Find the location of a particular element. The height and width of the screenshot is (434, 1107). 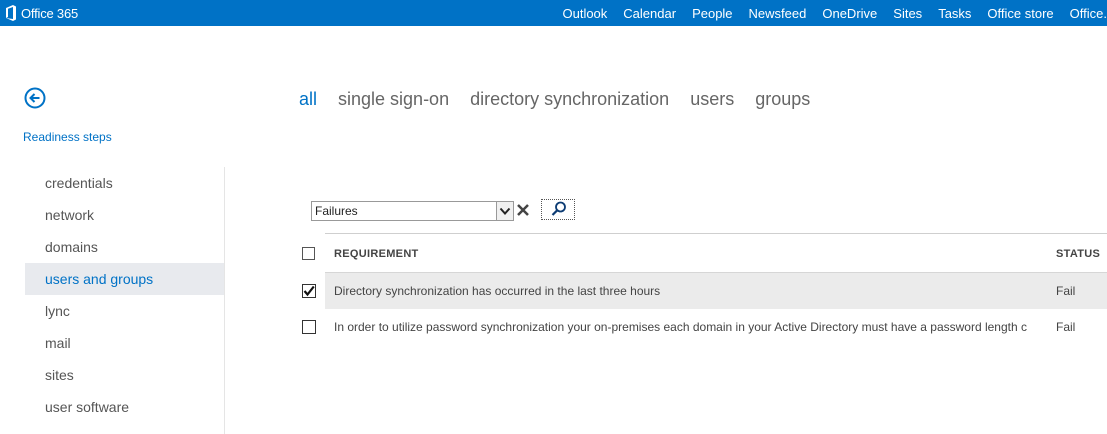

nav-item-credentials: credentials is located at coordinates (125, 183).